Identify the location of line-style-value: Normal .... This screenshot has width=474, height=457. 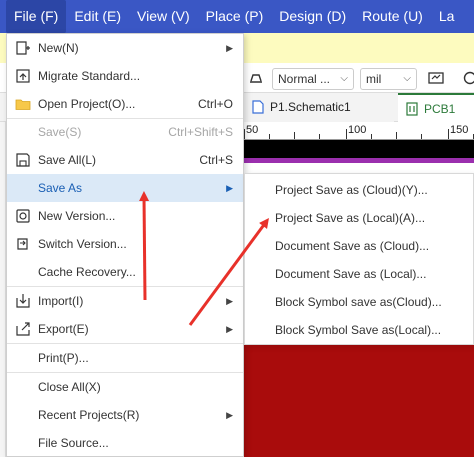
(304, 79).